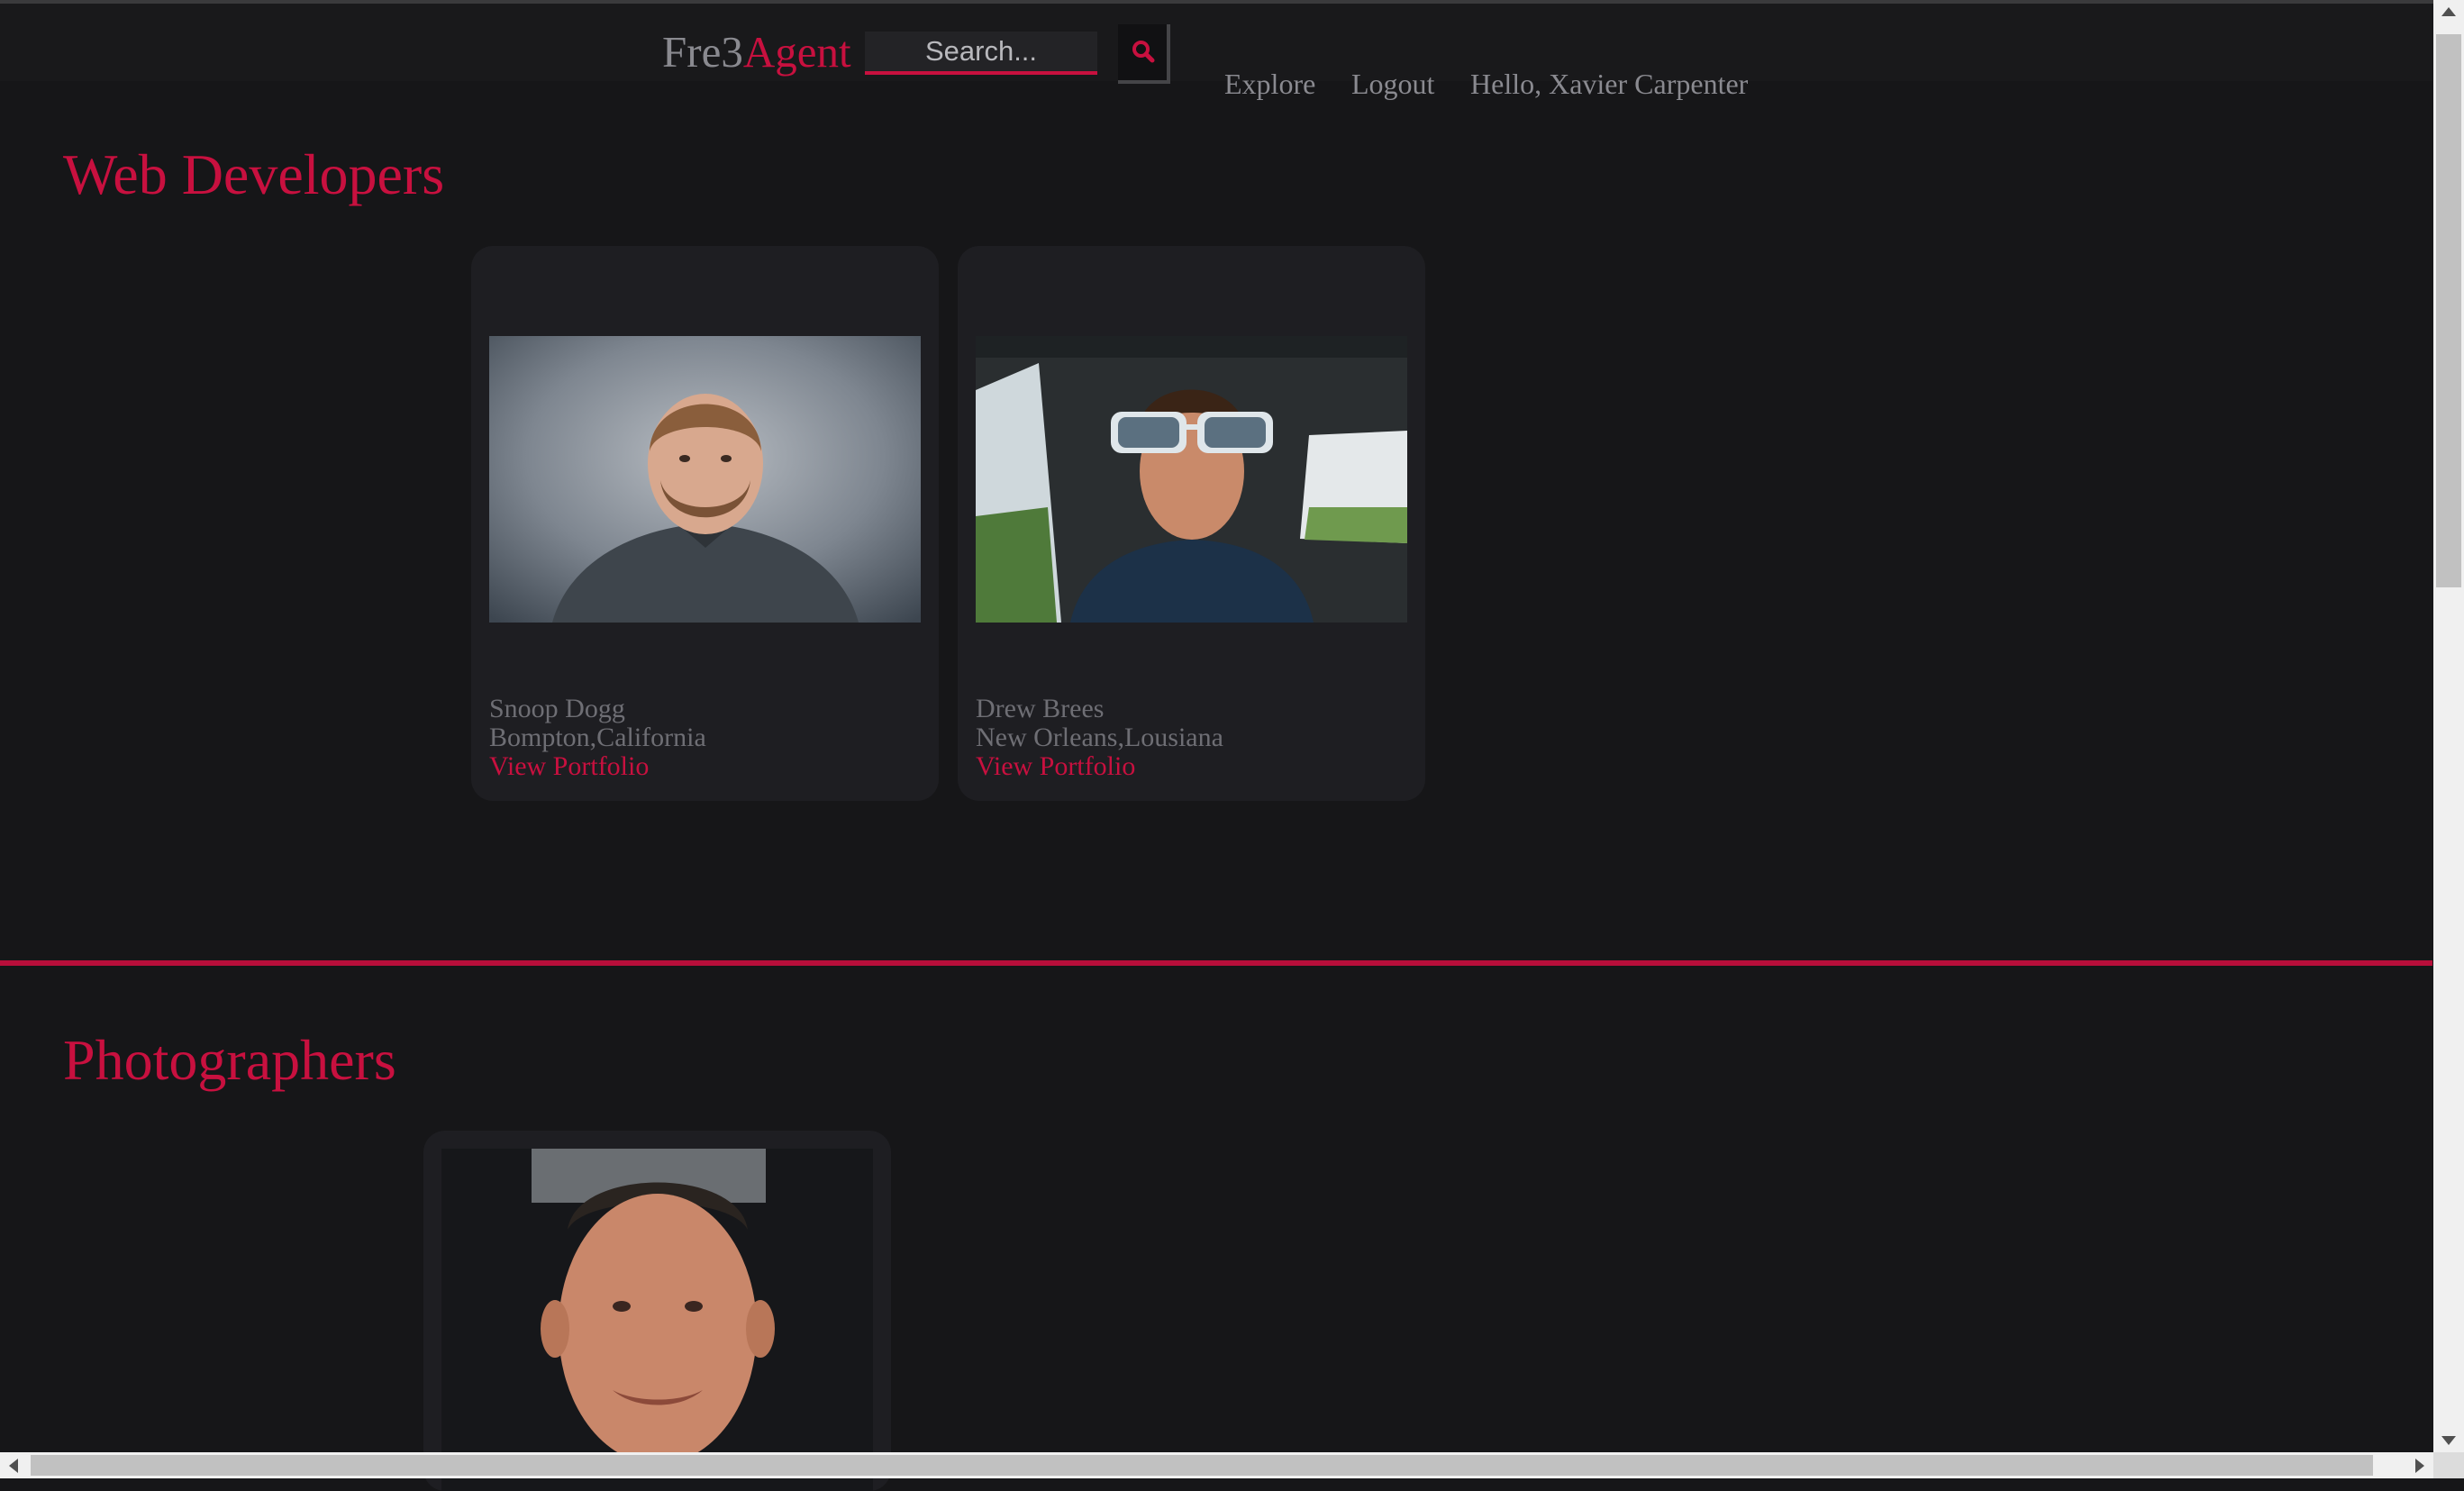  What do you see at coordinates (2448, 310) in the screenshot?
I see `vertical-scrollbar-thumb` at bounding box center [2448, 310].